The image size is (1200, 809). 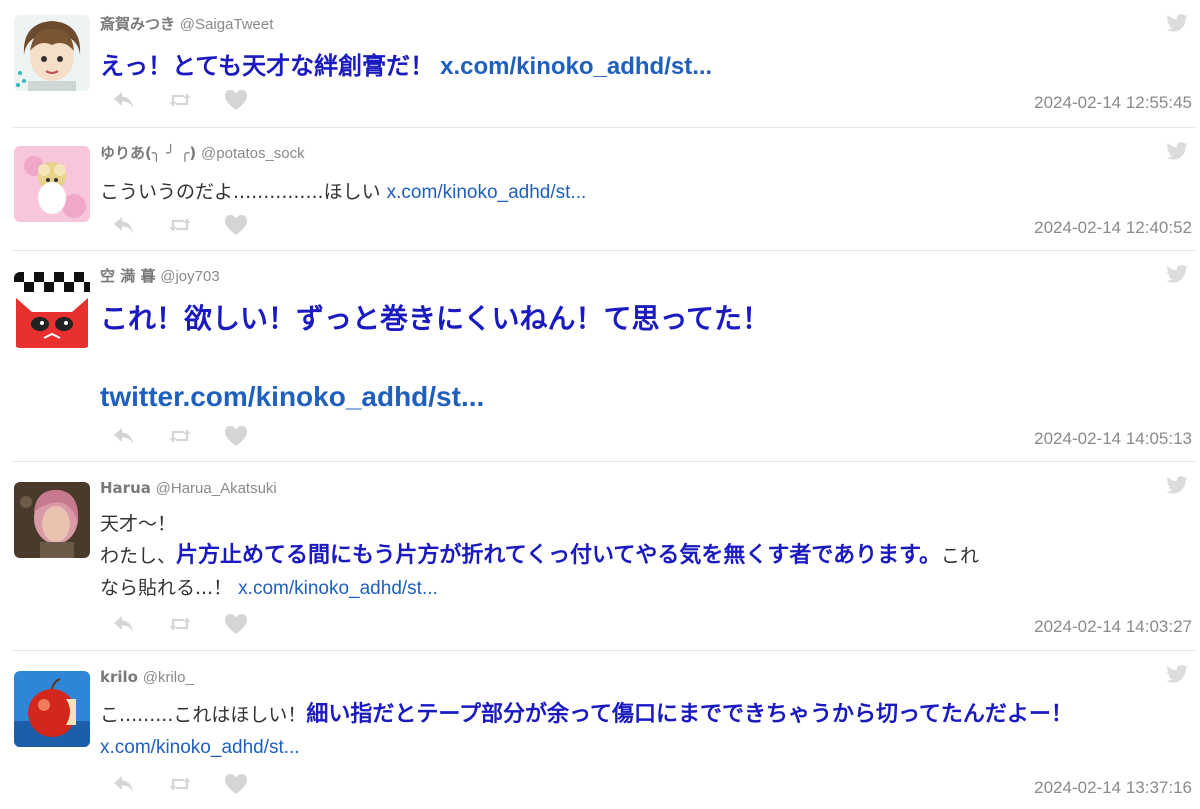 I want to click on tweet-text-emphasis: えっ！とても天才な絆創膏だ！, so click(x=267, y=66).